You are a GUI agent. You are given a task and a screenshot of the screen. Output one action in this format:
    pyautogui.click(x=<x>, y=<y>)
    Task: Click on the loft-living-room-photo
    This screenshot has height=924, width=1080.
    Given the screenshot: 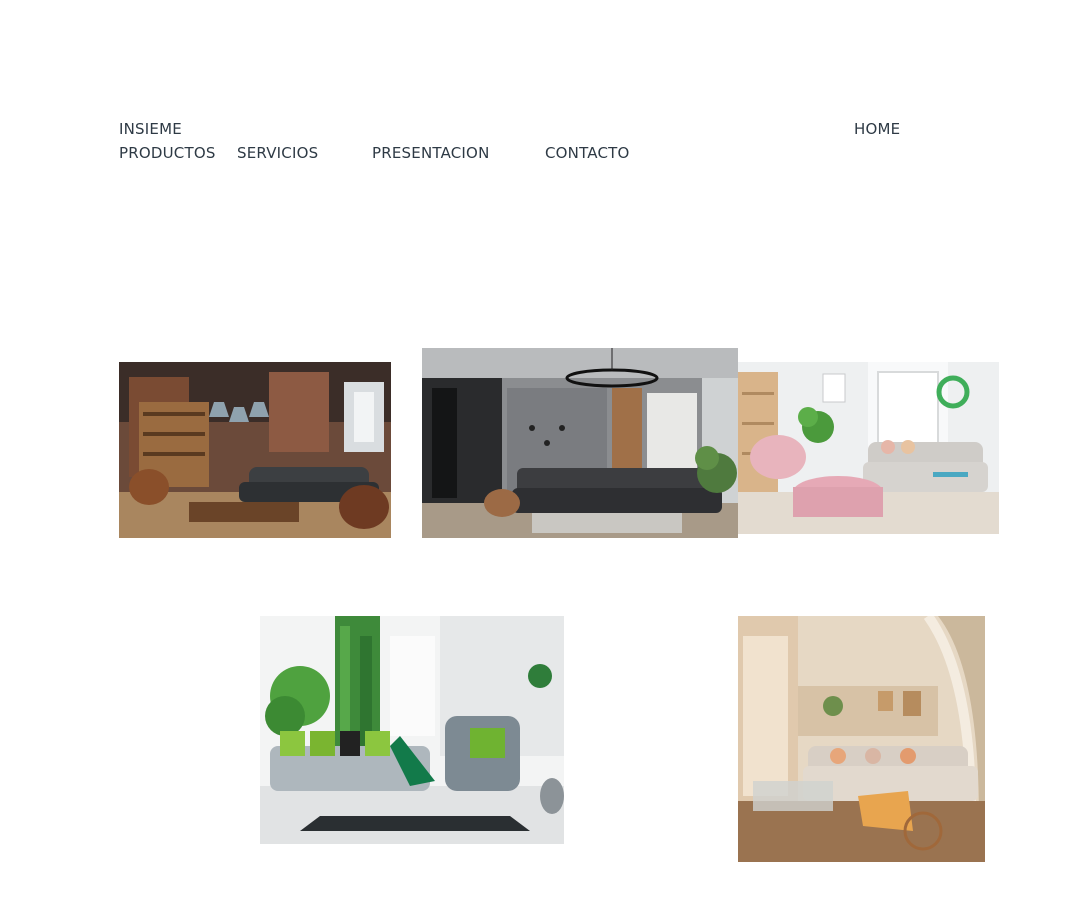 What is the action you would take?
    pyautogui.click(x=255, y=450)
    